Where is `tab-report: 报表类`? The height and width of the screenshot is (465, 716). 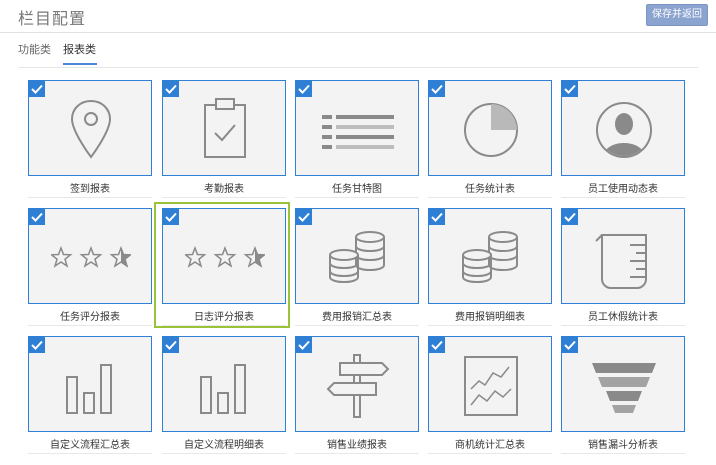 tab-report: 报表类 is located at coordinates (79, 49).